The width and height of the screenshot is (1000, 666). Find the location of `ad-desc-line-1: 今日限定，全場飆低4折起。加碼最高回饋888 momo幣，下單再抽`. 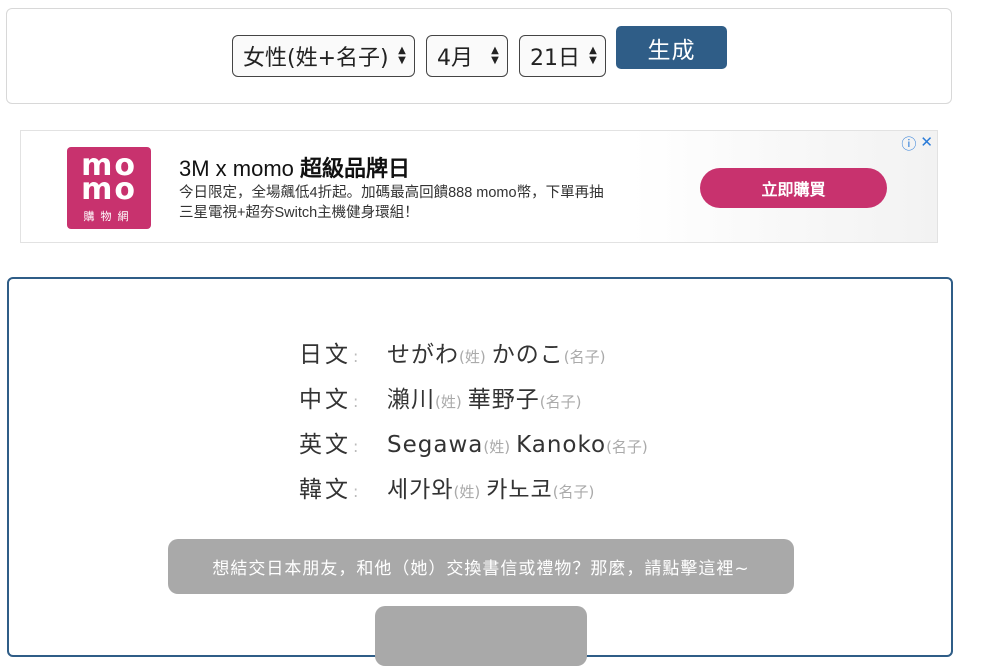

ad-desc-line-1: 今日限定，全場飆低4折起。加碼最高回饋888 momo幣，下單再抽 is located at coordinates (391, 193).